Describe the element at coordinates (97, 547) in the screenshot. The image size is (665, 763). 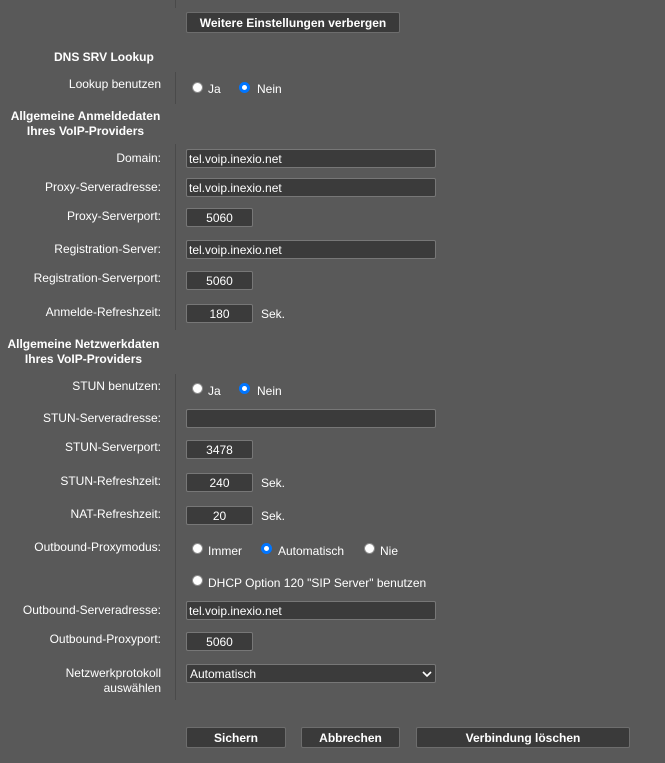
I see `outbound-mode-label: Outbound-Proxymodus:` at that location.